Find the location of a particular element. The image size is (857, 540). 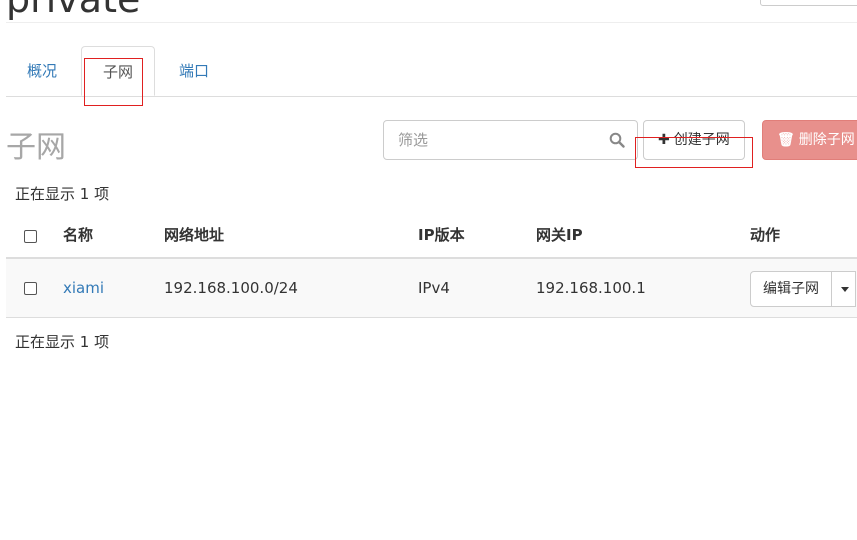

column-header-gateway-ip: 网关IP is located at coordinates (559, 235).